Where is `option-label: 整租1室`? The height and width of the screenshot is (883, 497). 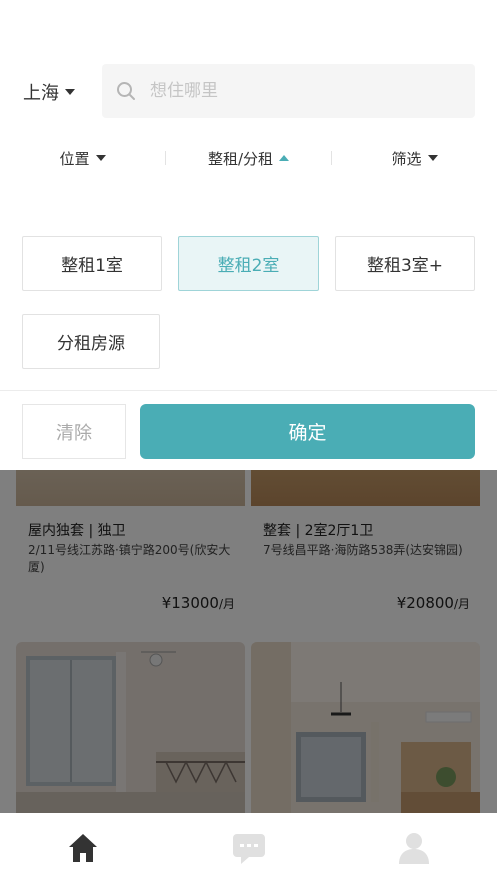
option-label: 整租1室 is located at coordinates (92, 266).